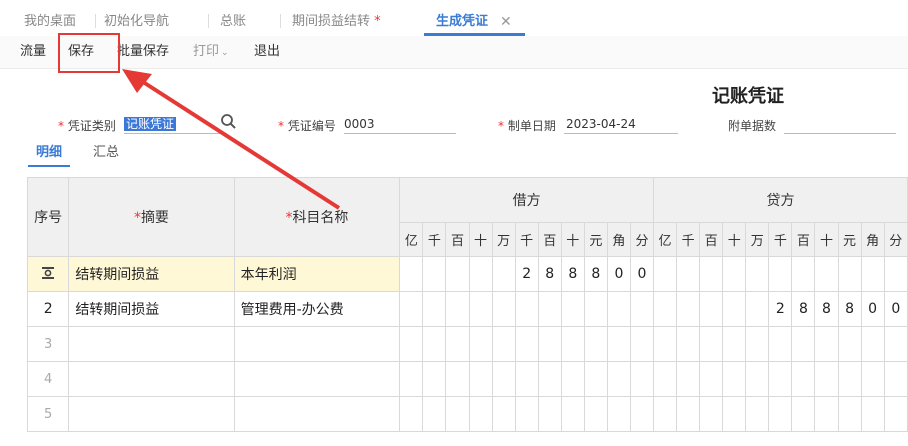 The height and width of the screenshot is (446, 908). What do you see at coordinates (231, 139) in the screenshot?
I see `annotation-arrow` at bounding box center [231, 139].